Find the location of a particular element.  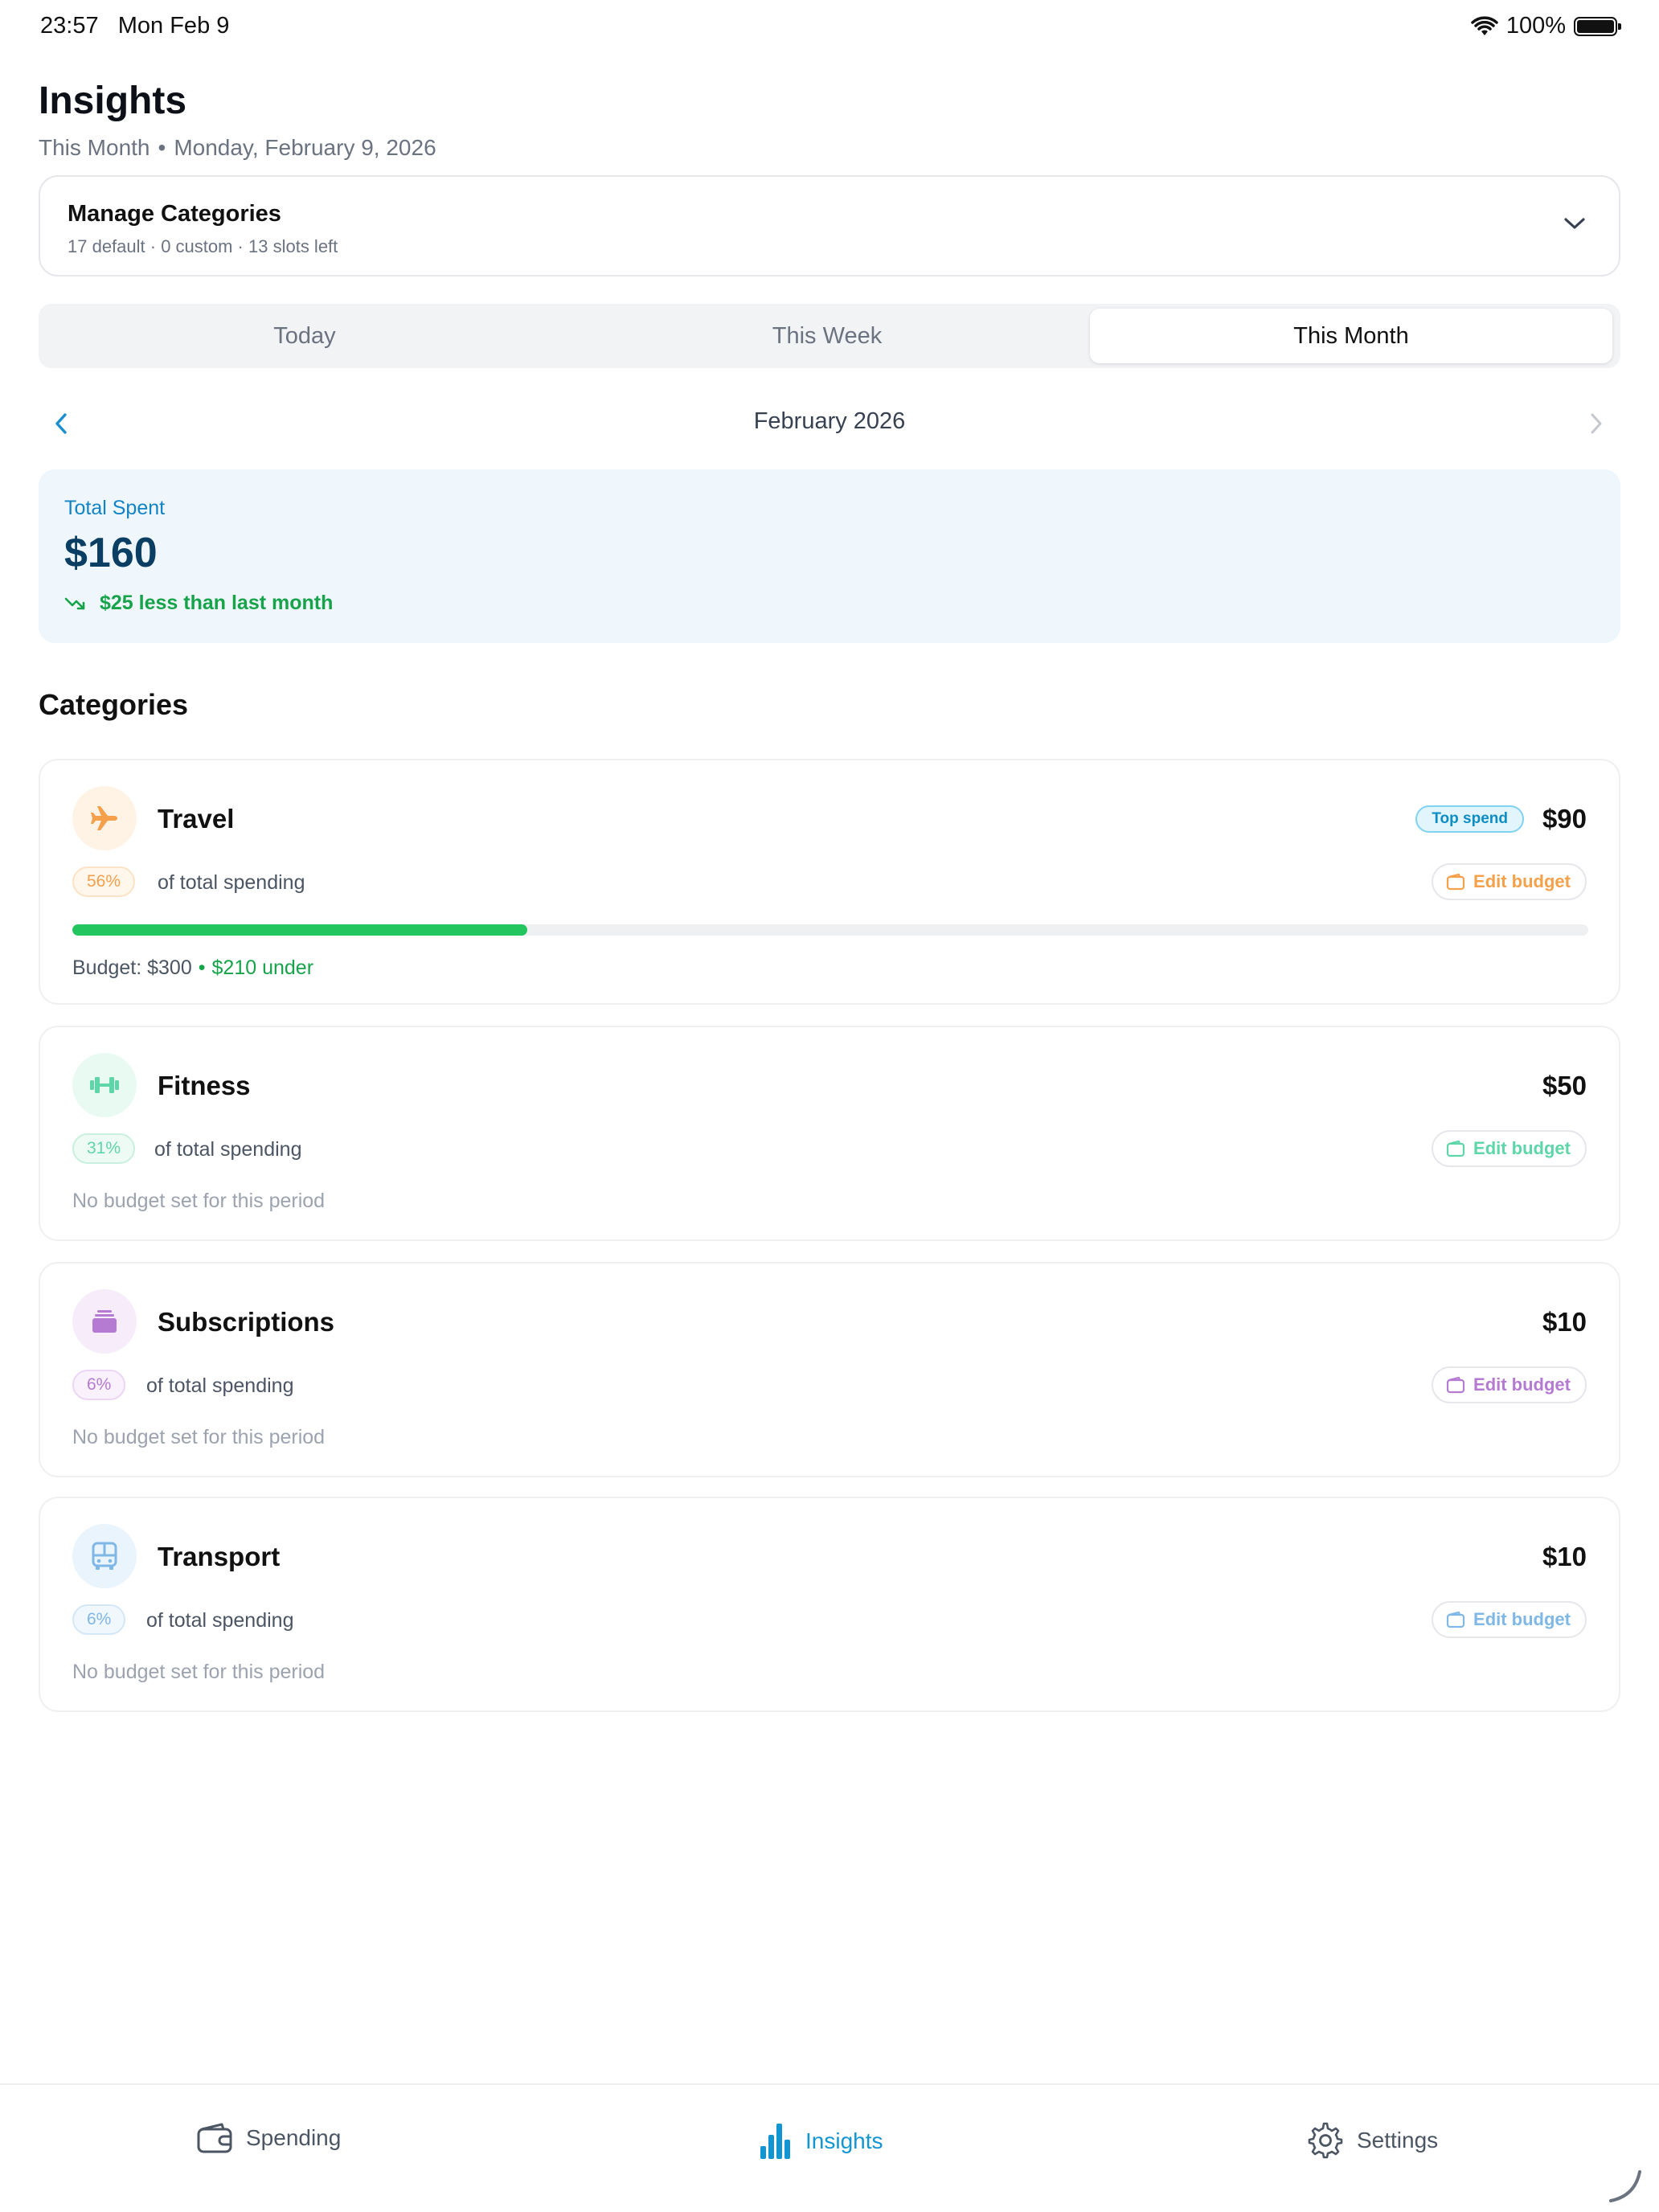

total-spent-delta: $25 less than last month is located at coordinates (198, 603).